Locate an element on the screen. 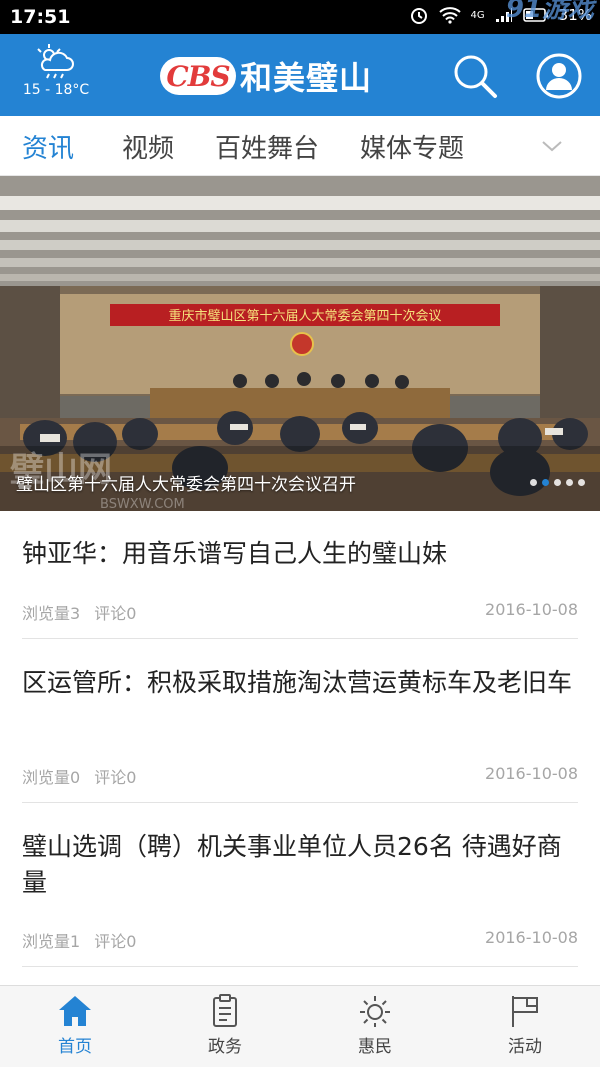  tab-news: 资讯 is located at coordinates (48, 146).